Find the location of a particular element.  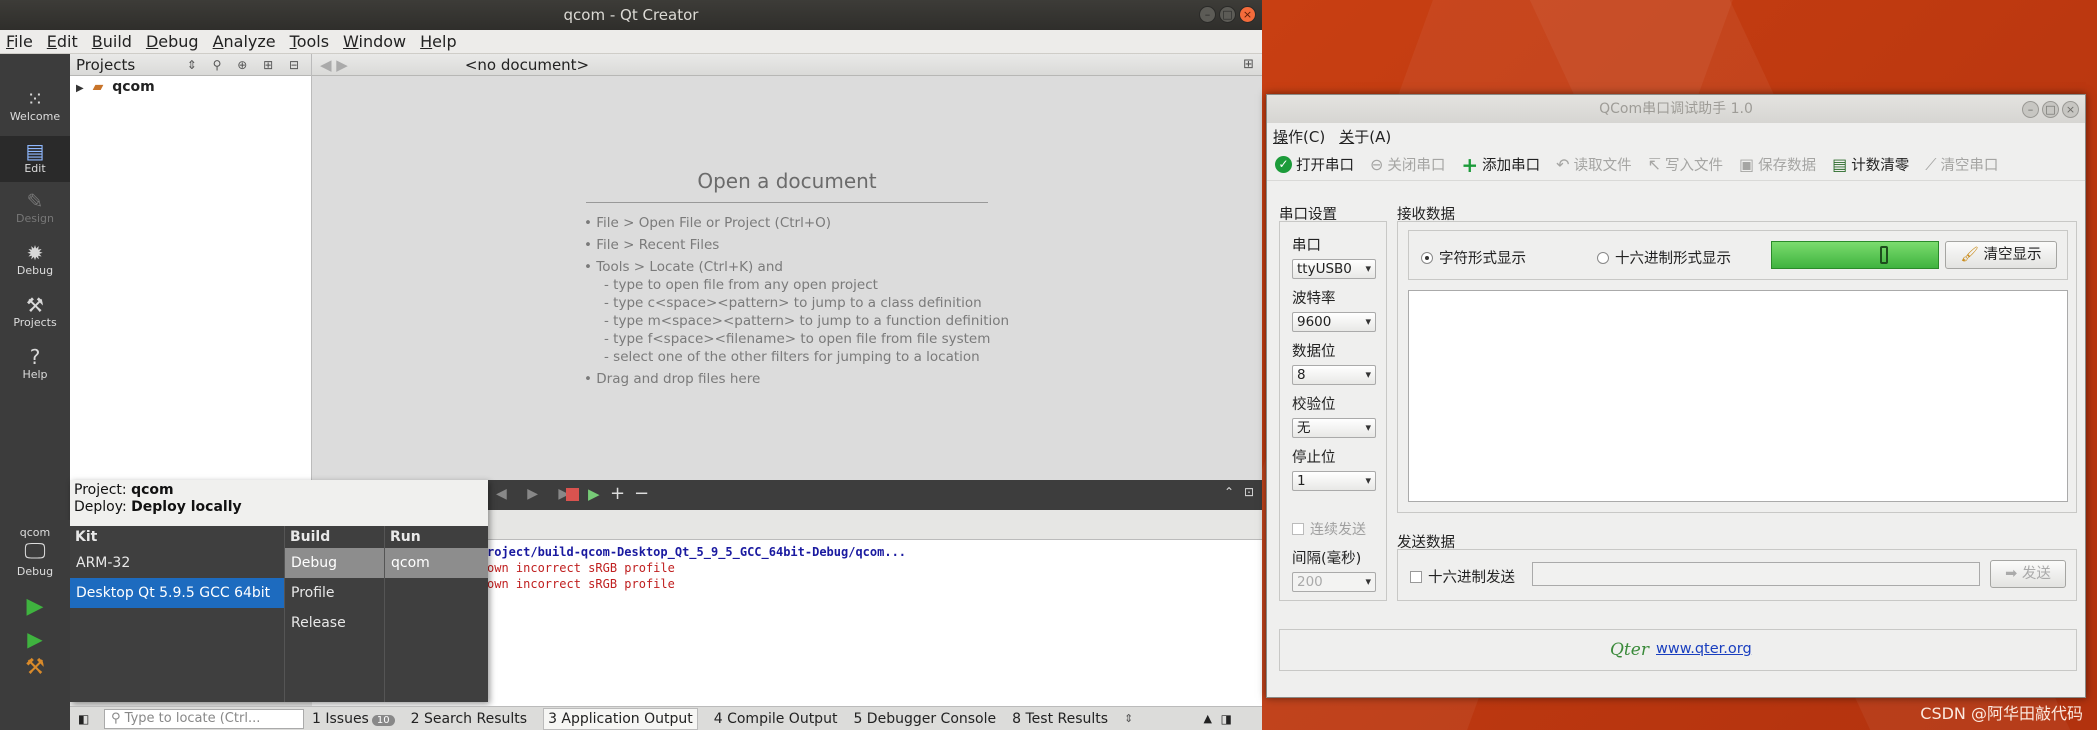

projects-pane-title: Projects is located at coordinates (105, 65).